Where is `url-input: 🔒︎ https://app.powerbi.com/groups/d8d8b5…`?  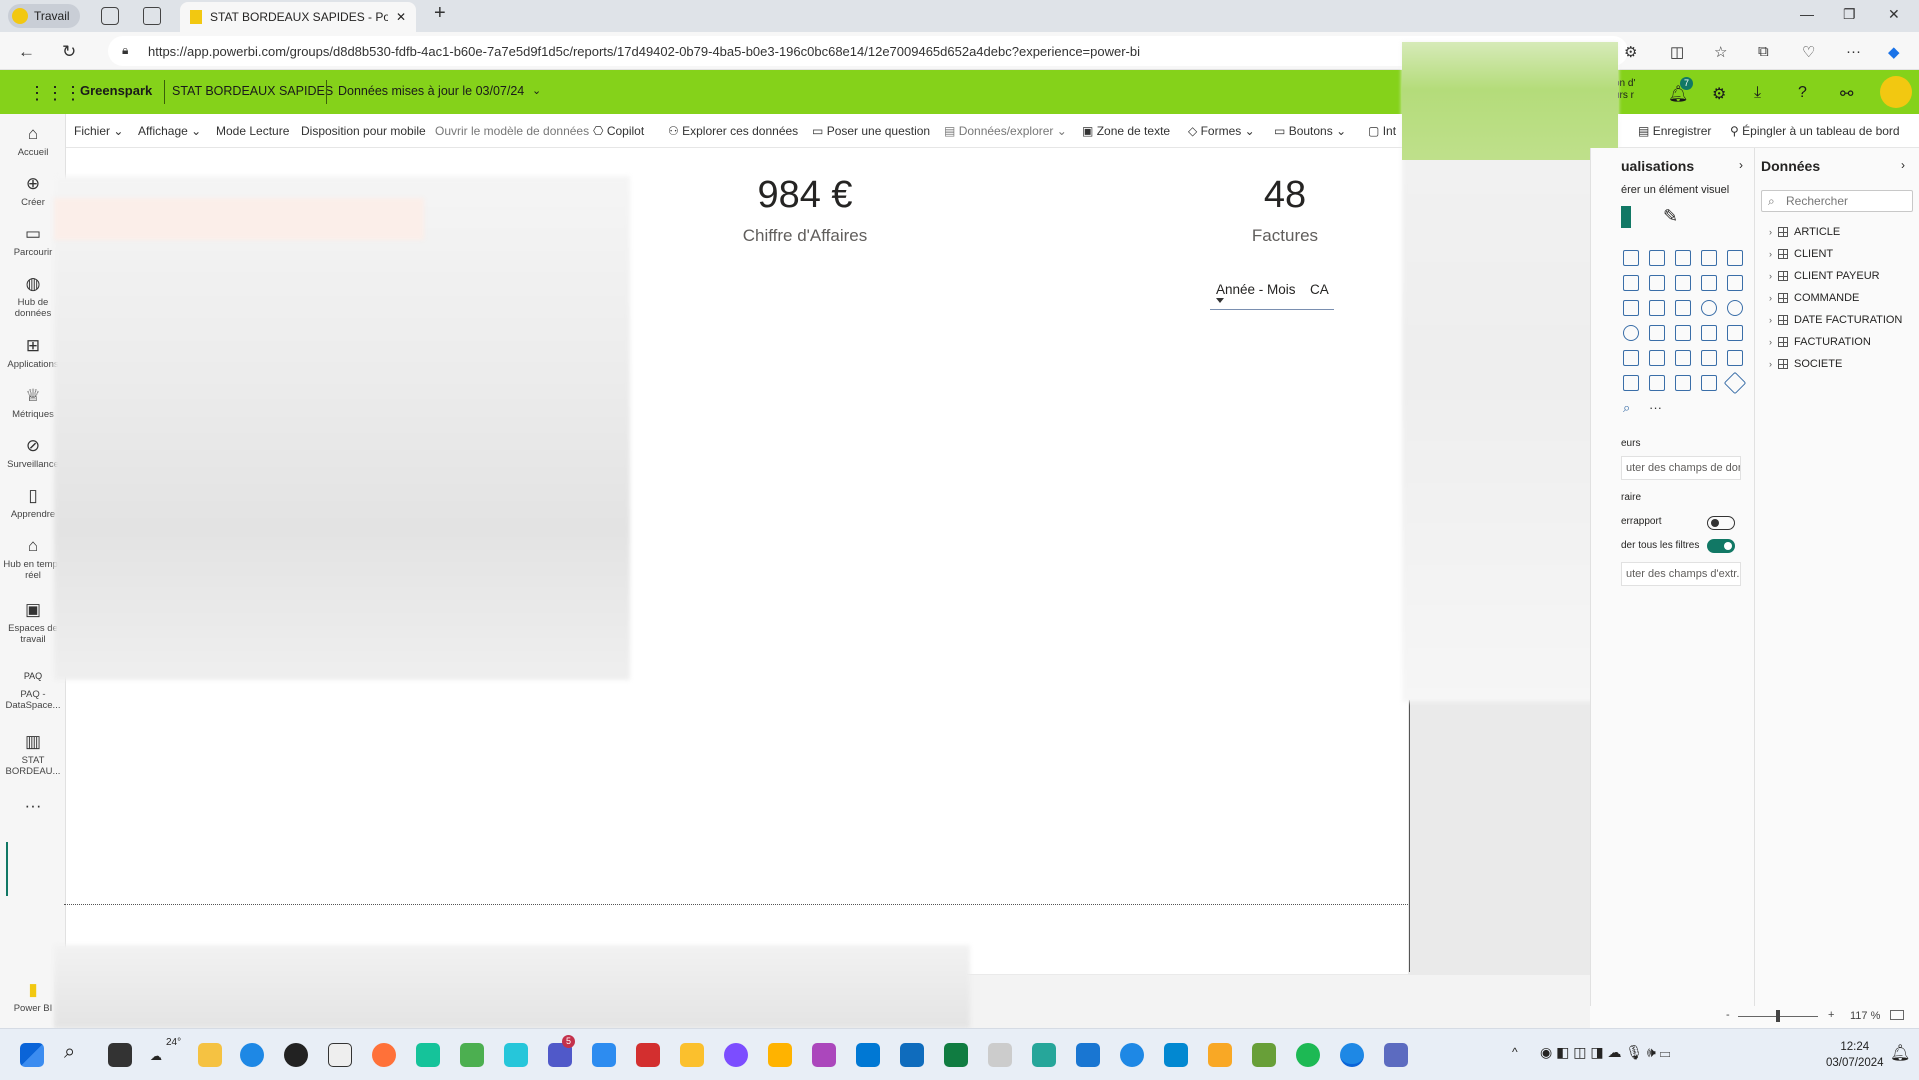 url-input: 🔒︎ https://app.powerbi.com/groups/d8d8b5… is located at coordinates (868, 51).